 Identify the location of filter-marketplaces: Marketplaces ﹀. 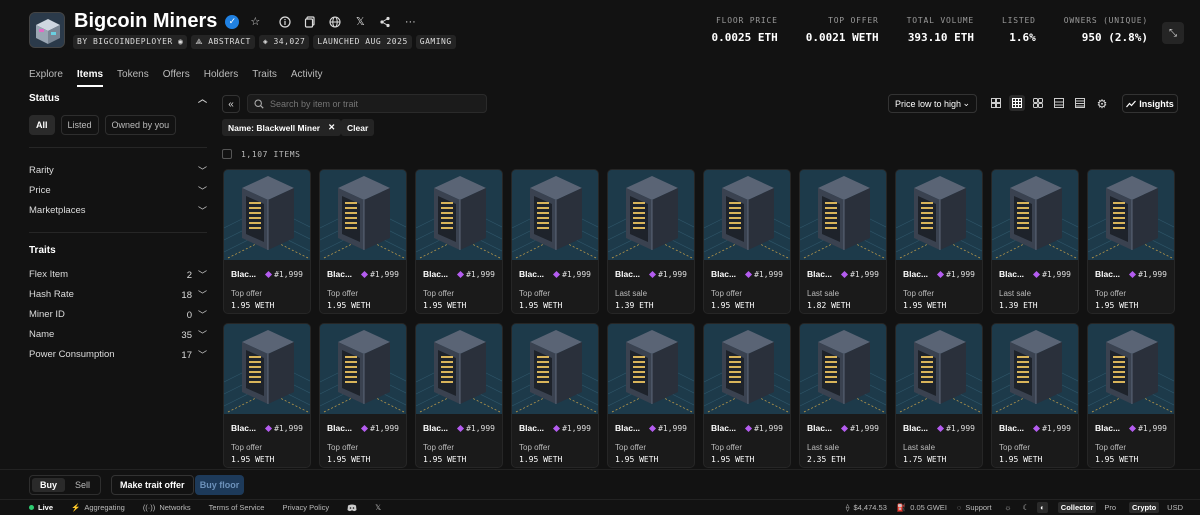
(118, 210).